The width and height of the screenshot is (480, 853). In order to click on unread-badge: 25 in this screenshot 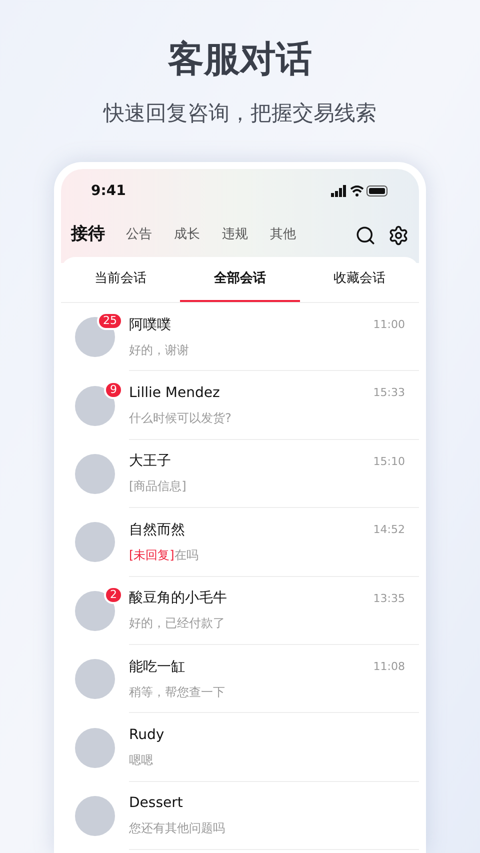, I will do `click(110, 321)`.